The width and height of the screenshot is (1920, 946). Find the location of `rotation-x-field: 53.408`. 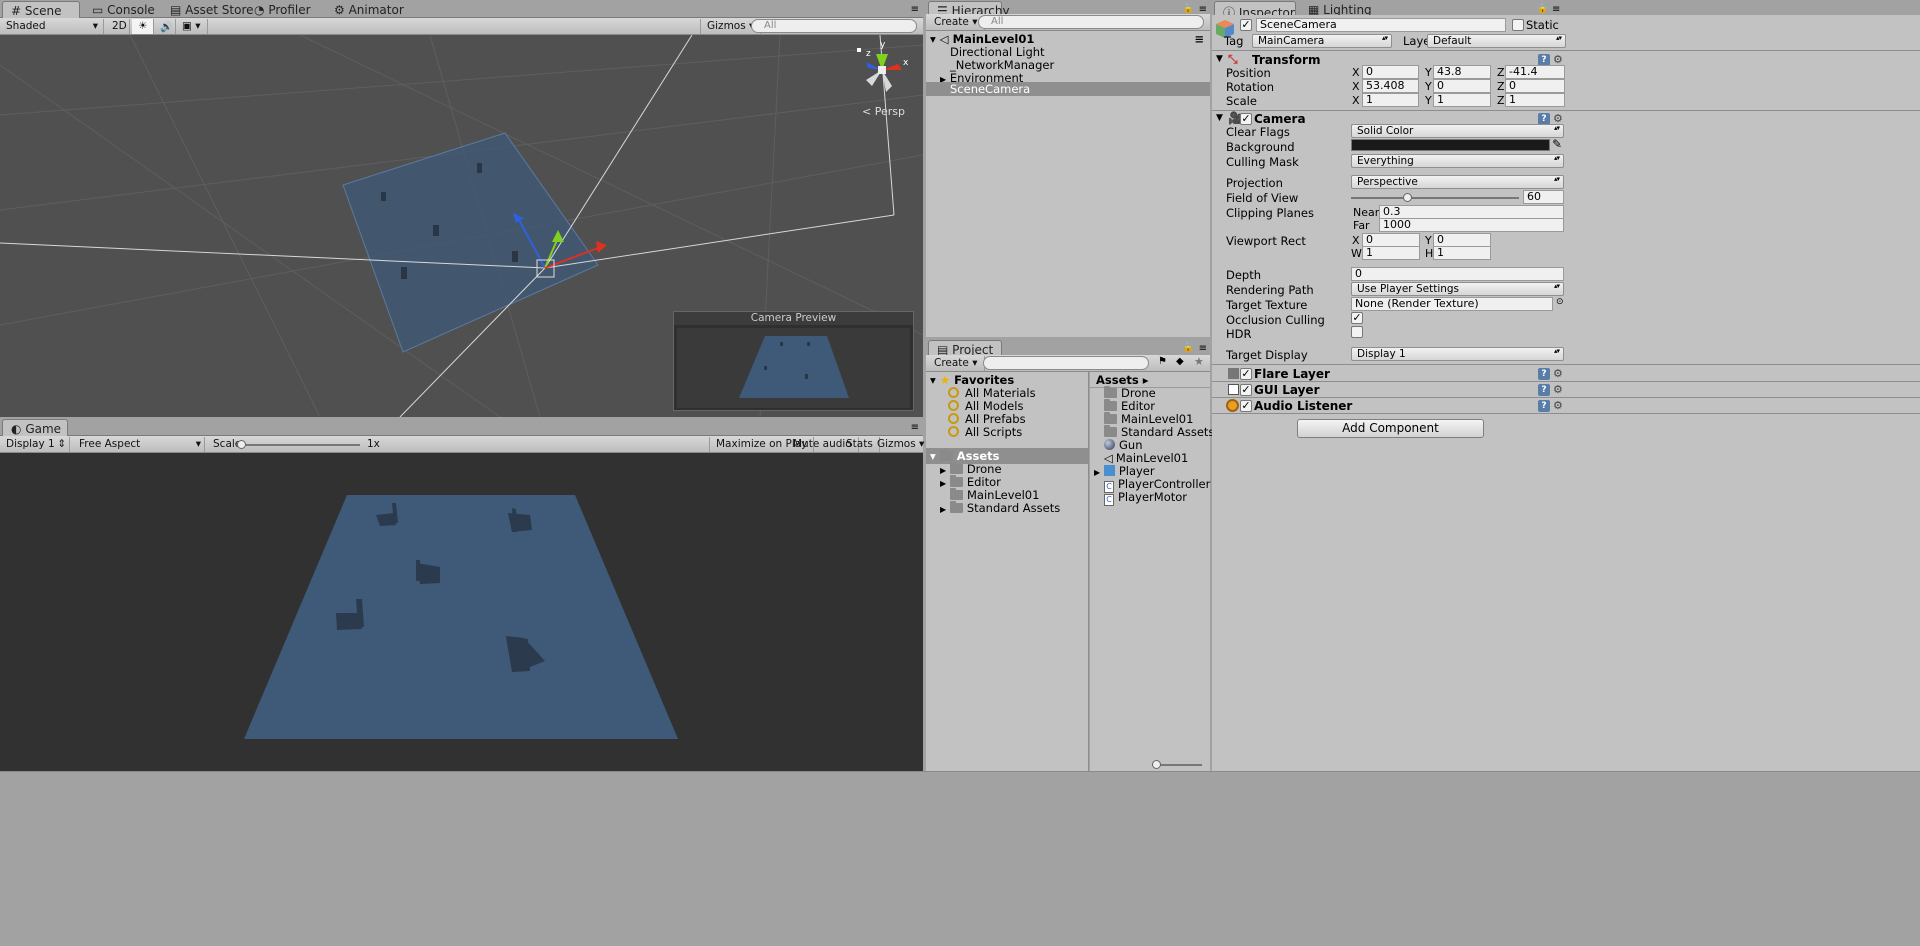

rotation-x-field: 53.408 is located at coordinates (1390, 86).